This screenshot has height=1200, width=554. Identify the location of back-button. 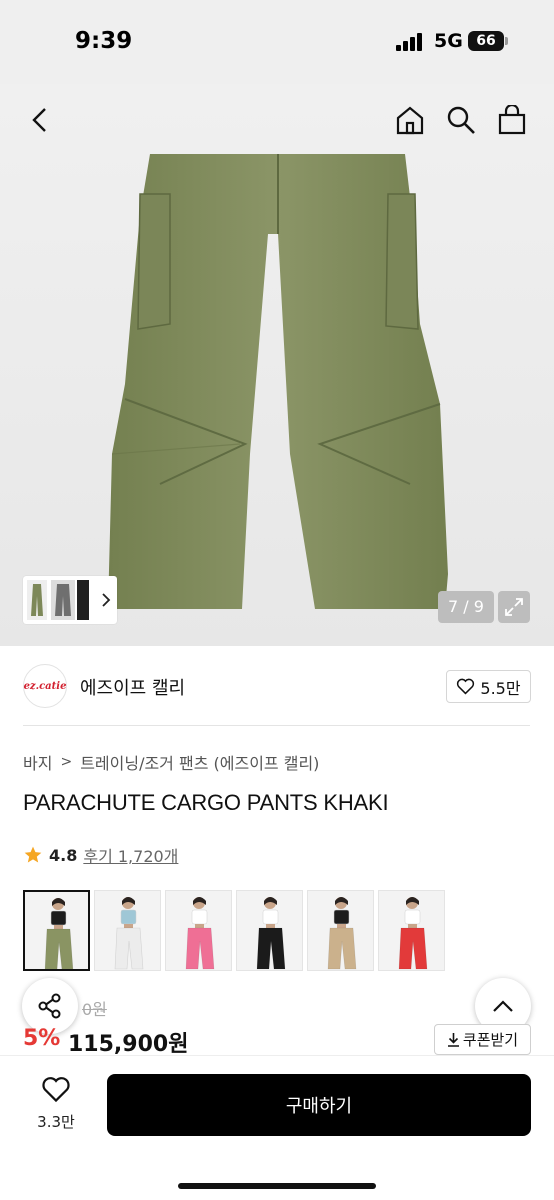
(40, 120).